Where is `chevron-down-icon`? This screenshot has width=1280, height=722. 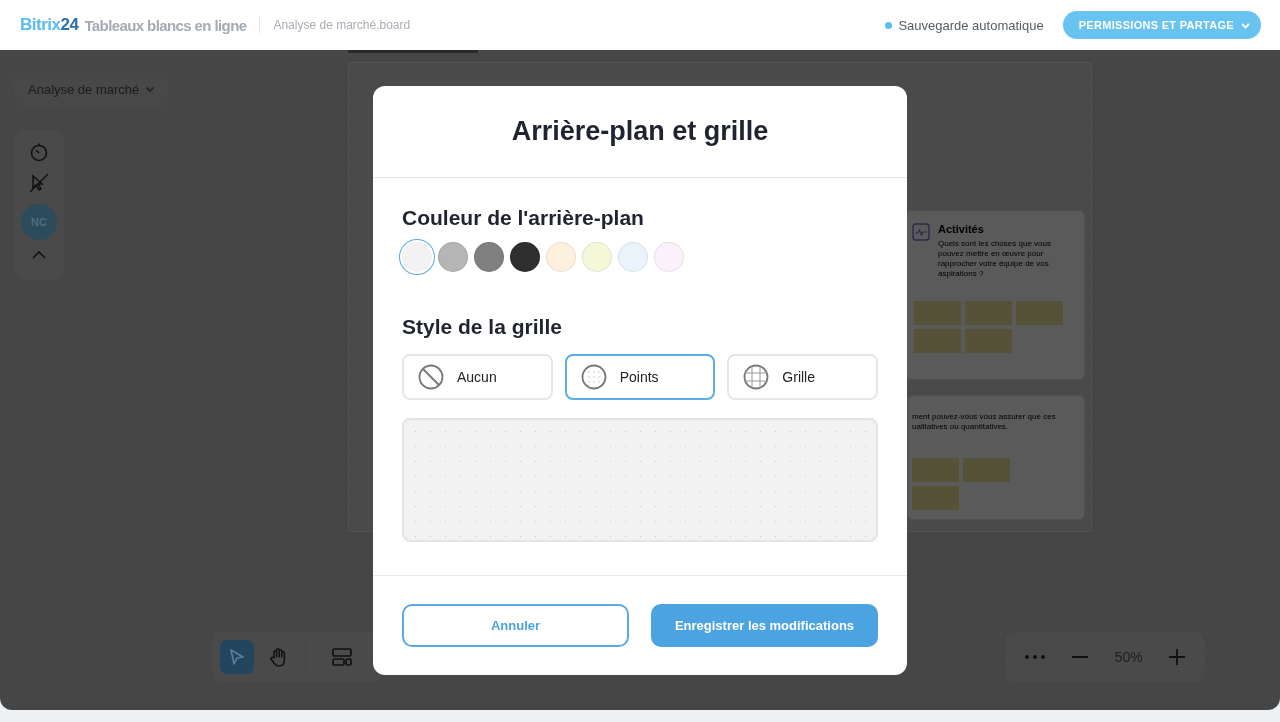
chevron-down-icon is located at coordinates (150, 89).